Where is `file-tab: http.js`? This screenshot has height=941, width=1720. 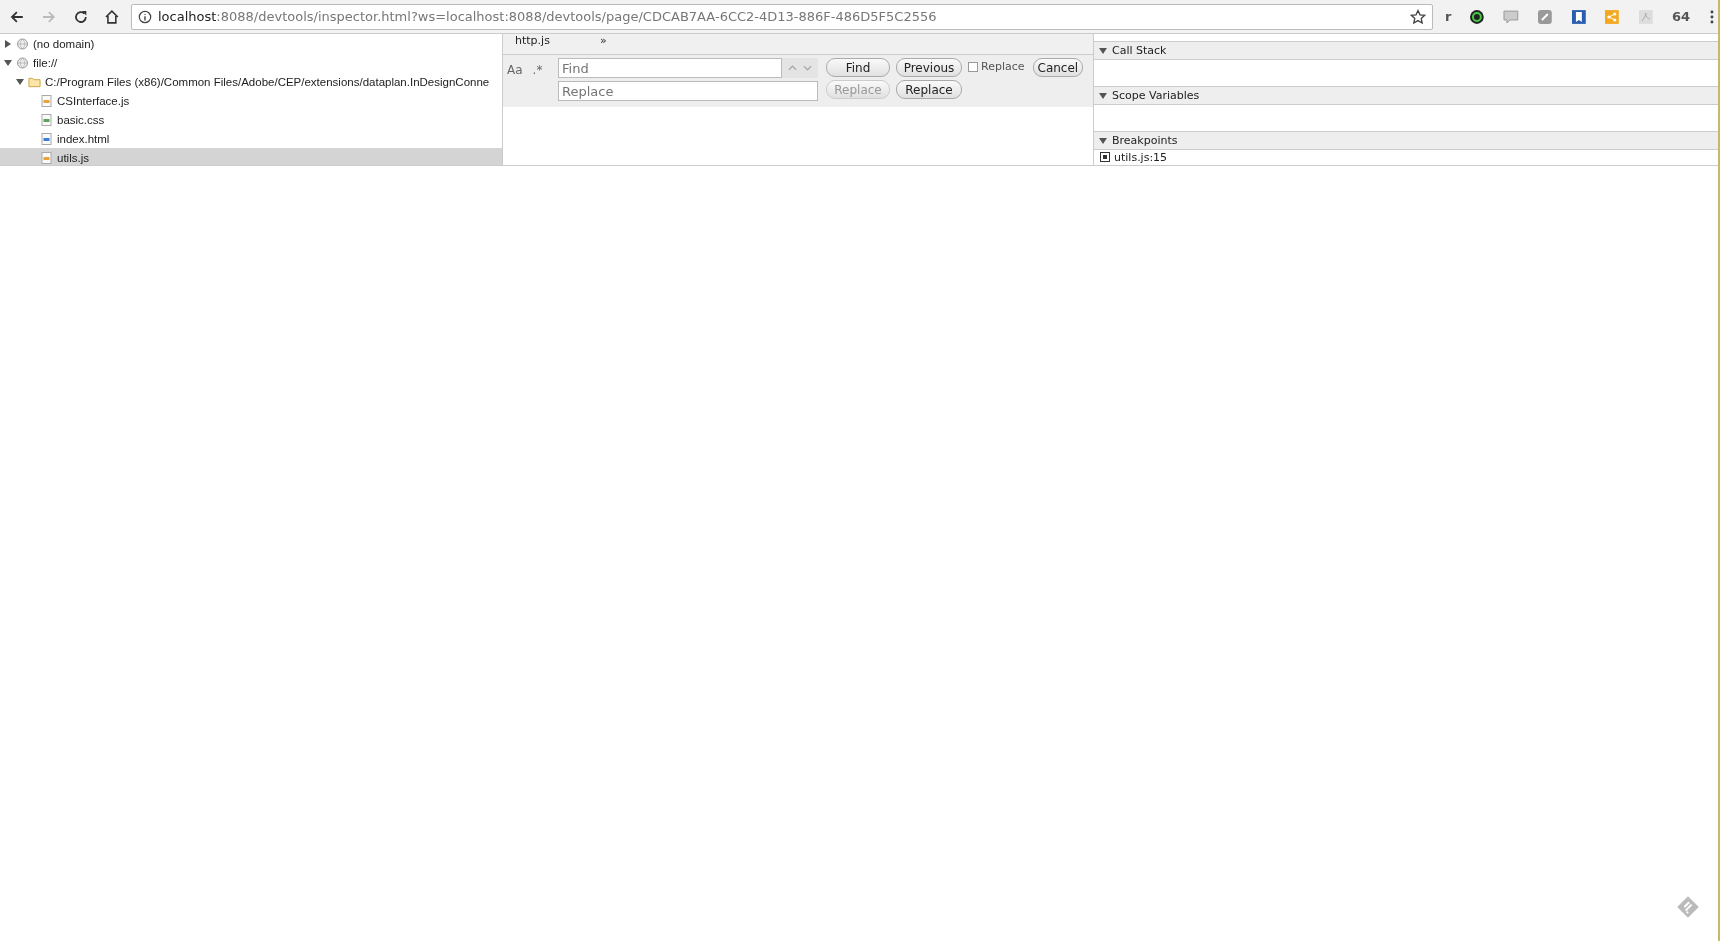 file-tab: http.js is located at coordinates (532, 40).